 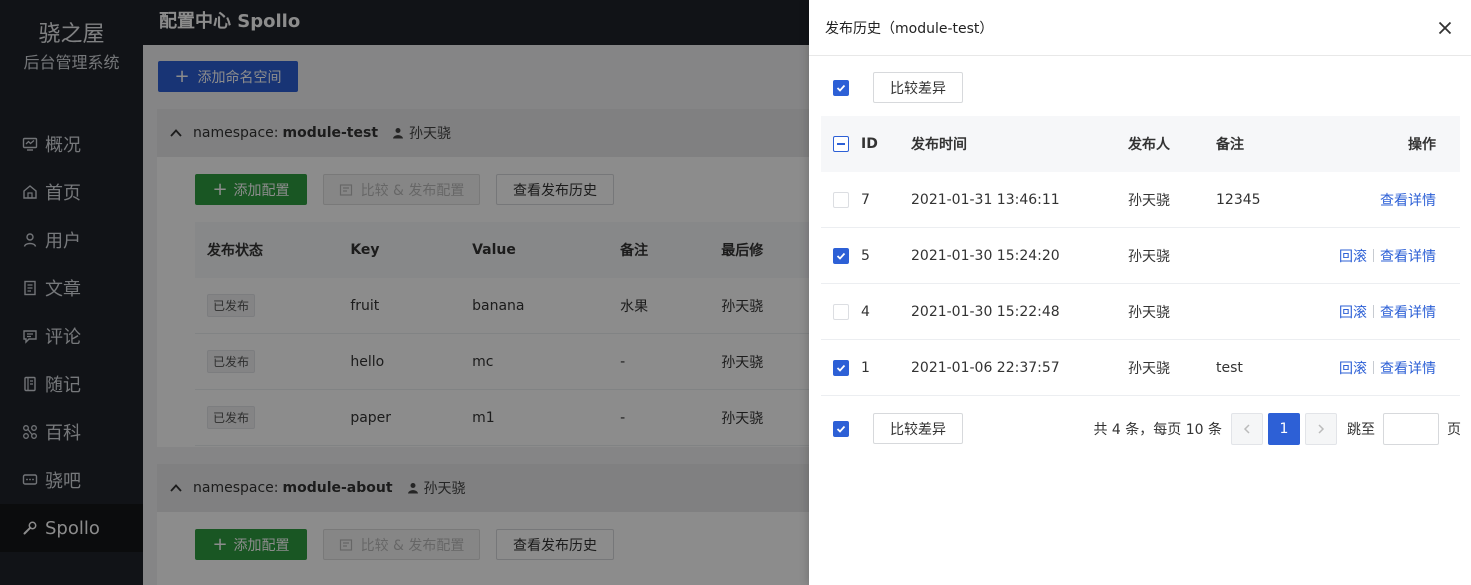 I want to click on column-header: 发布时间, so click(x=939, y=145).